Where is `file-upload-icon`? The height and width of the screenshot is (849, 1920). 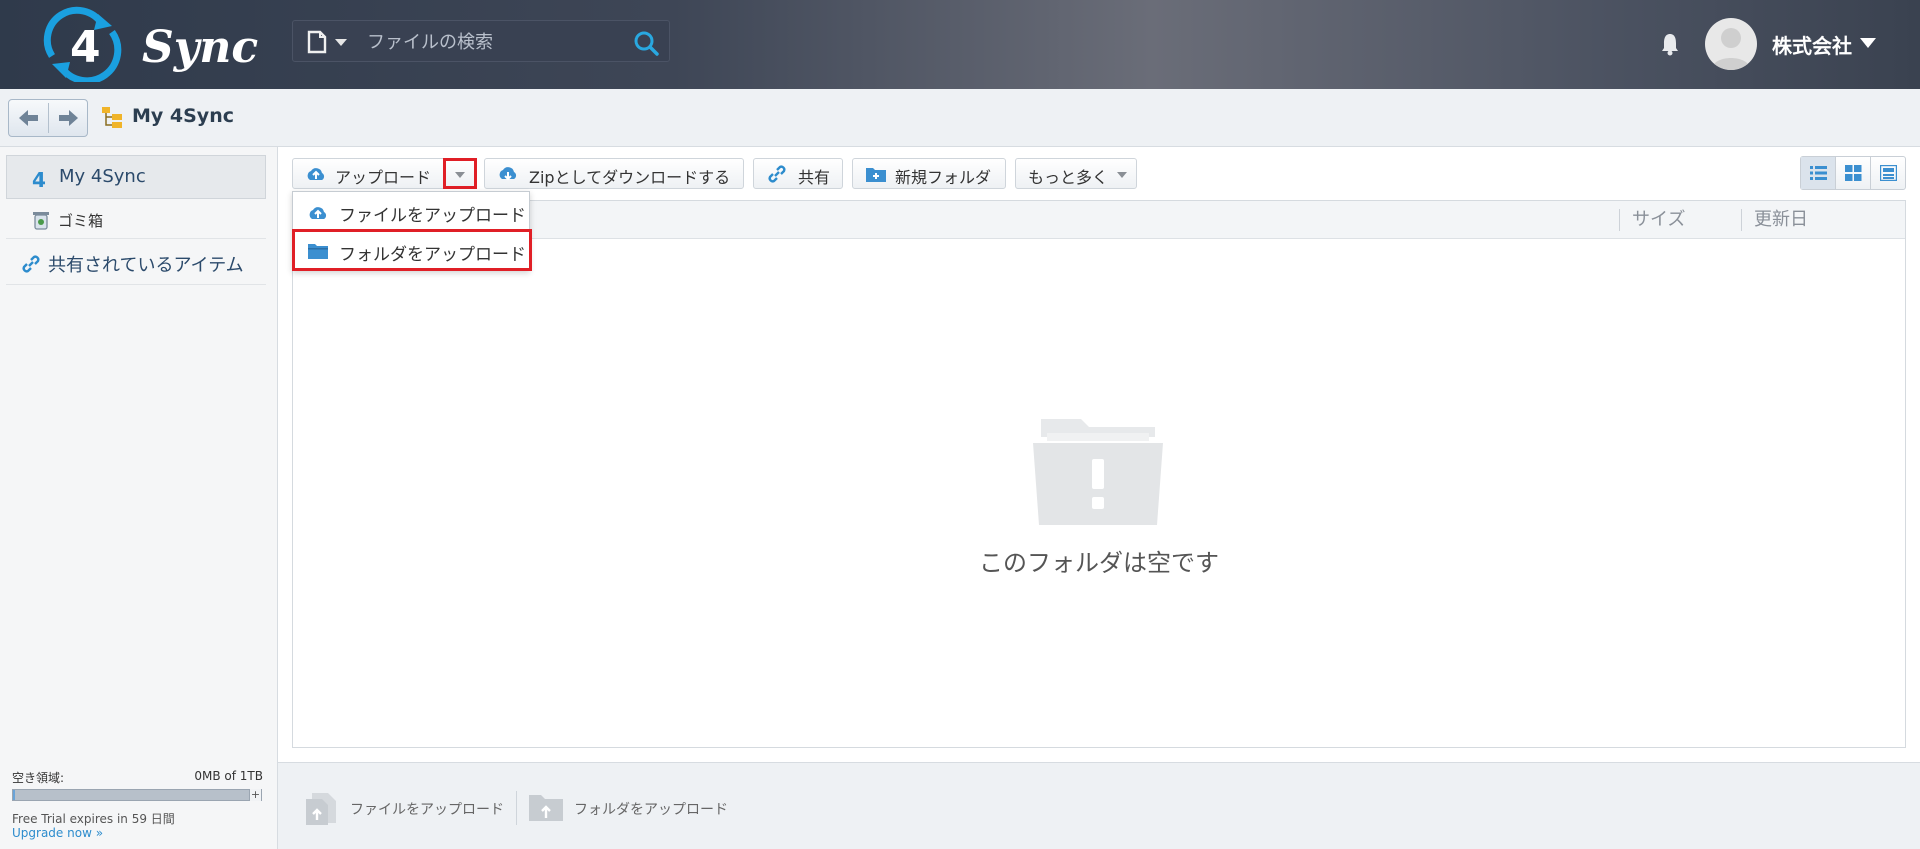
file-upload-icon is located at coordinates (321, 809).